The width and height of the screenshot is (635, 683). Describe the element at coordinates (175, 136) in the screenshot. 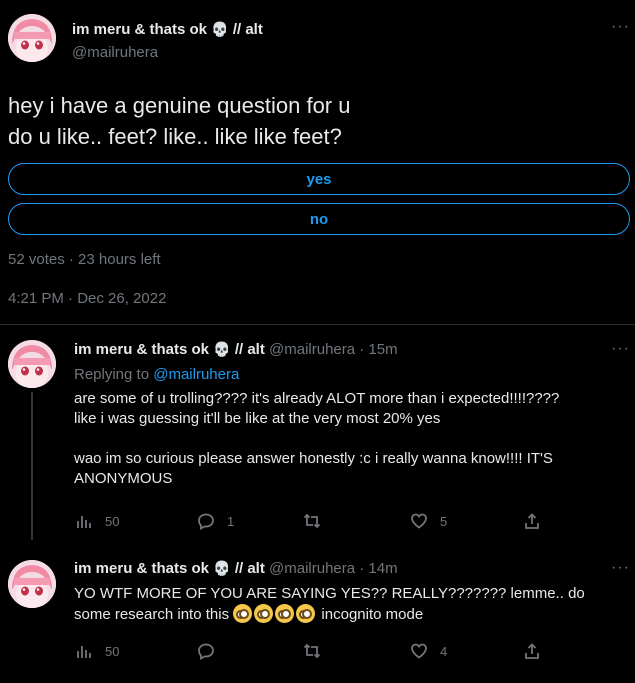

I see `tweet-text-line: do u like.. feet? like.. like like feet?` at that location.